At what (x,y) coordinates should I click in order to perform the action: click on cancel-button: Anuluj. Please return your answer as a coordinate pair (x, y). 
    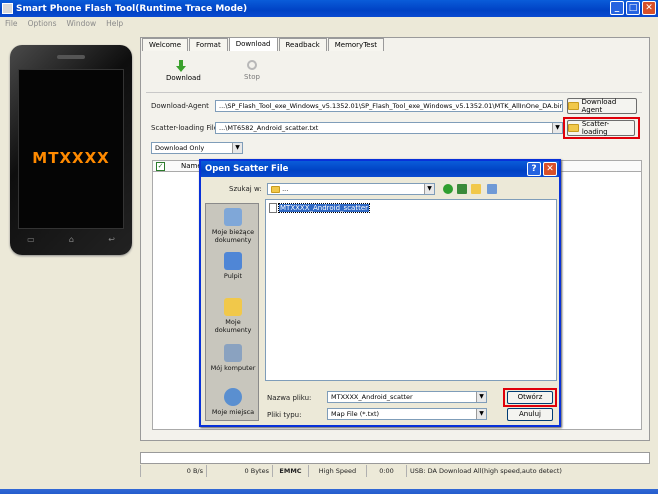
    Looking at the image, I should click on (530, 414).